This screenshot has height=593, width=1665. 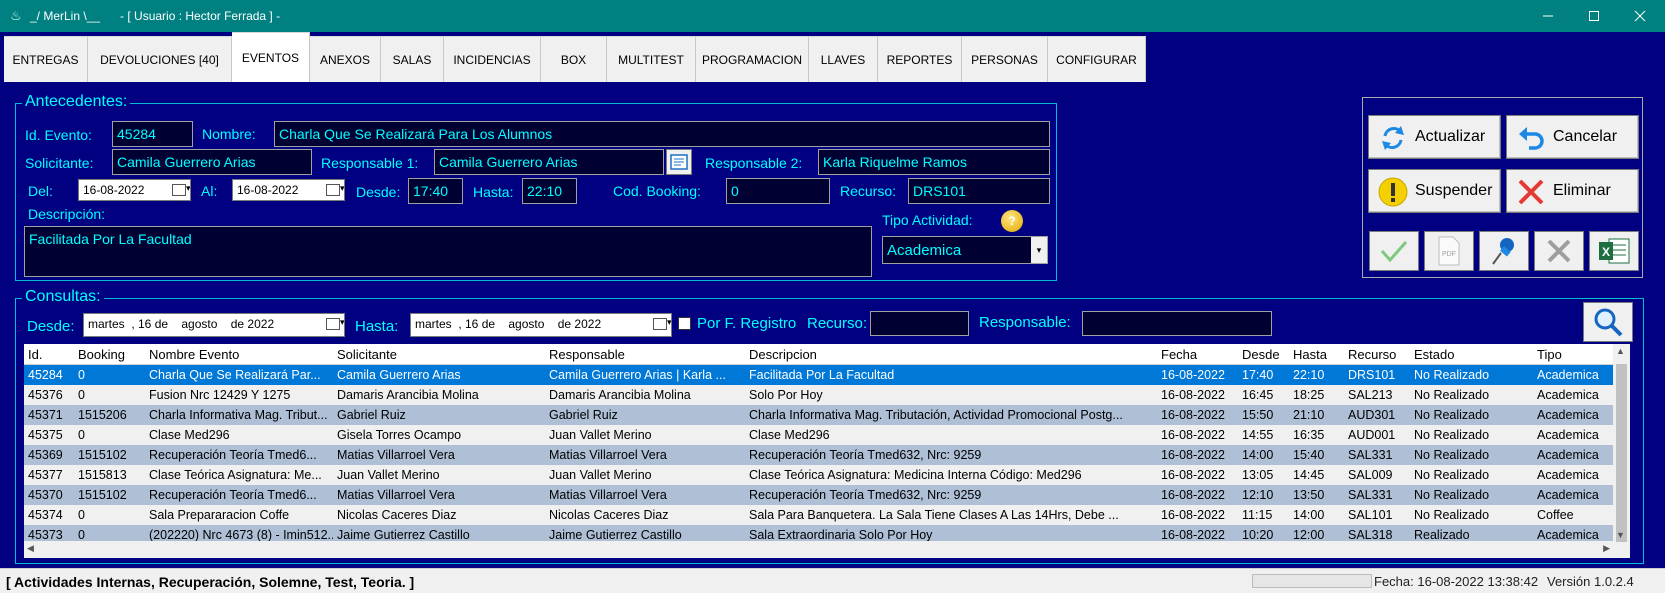 I want to click on cell-desde: 13:05, so click(x=1258, y=475).